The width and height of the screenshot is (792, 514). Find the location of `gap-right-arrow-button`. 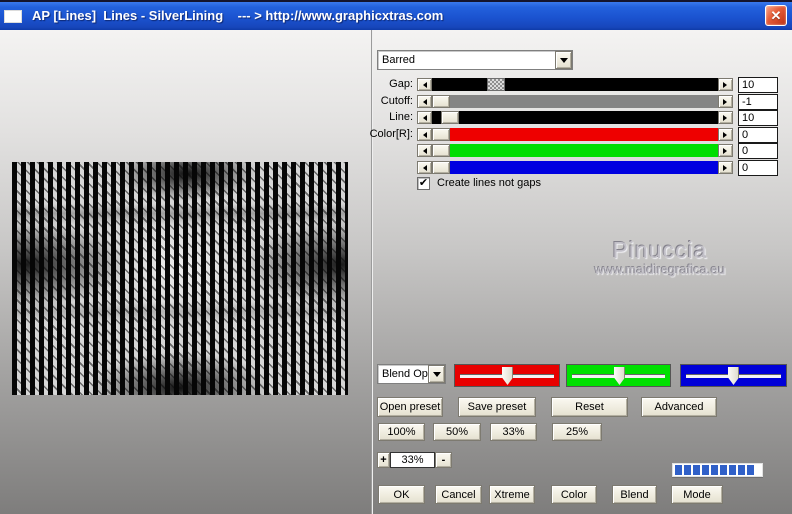

gap-right-arrow-button is located at coordinates (725, 84).